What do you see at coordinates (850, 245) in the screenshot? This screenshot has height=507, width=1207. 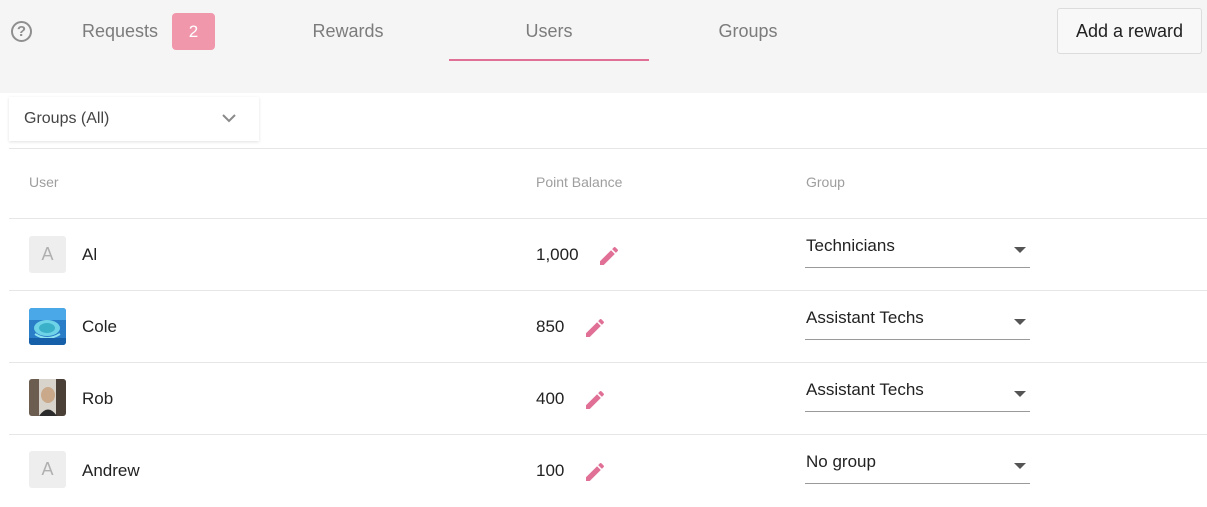 I see `group-select-value: Technicians` at bounding box center [850, 245].